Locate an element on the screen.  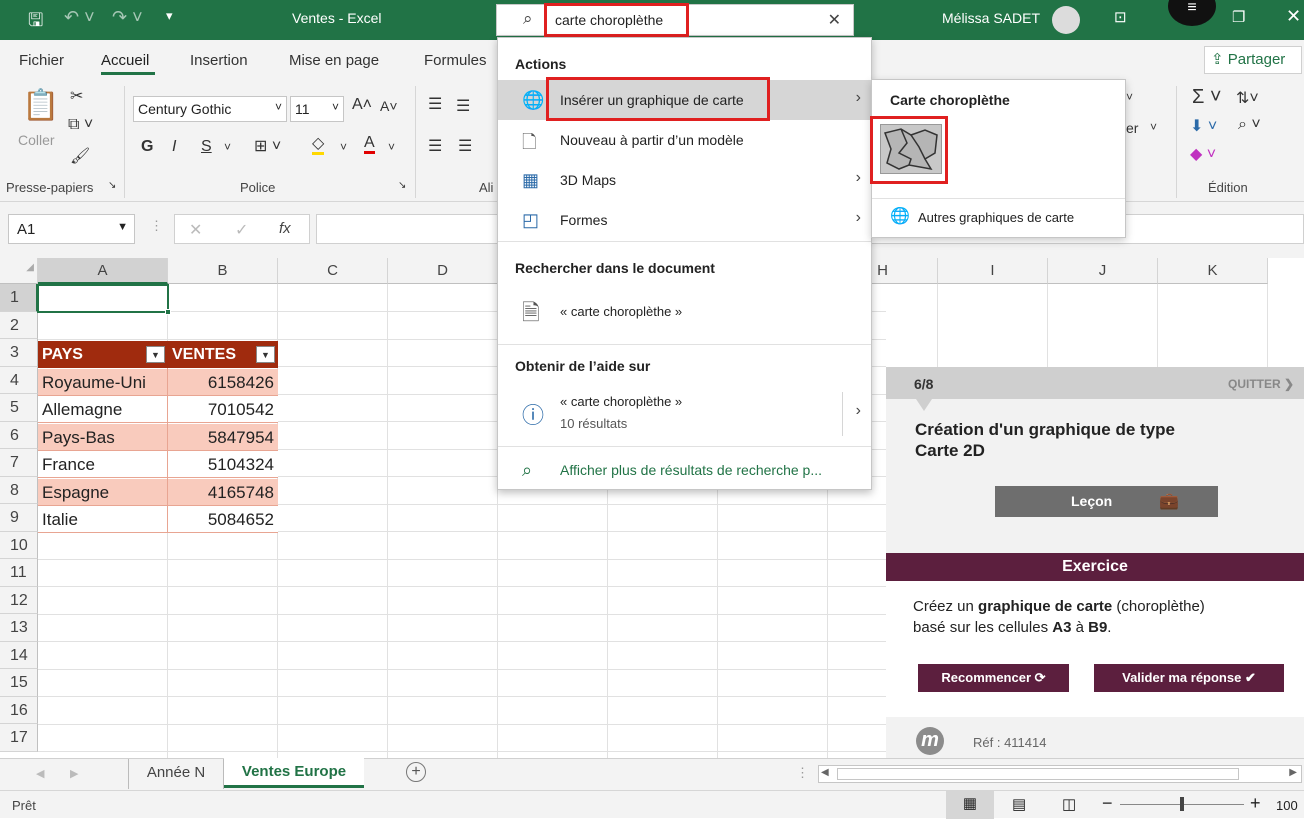
row-header-9: 9 is located at coordinates (19, 518).